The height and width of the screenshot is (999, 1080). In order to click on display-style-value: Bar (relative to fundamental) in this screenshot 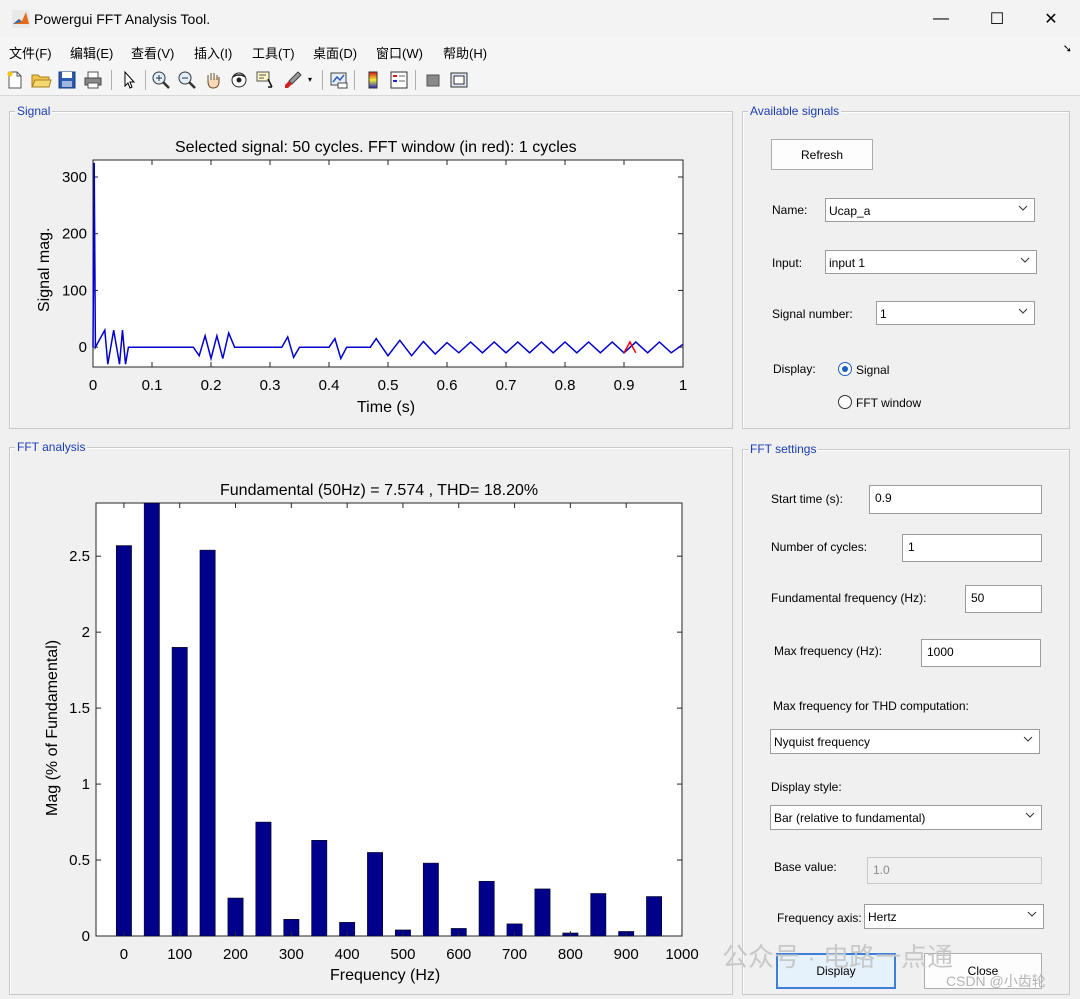, I will do `click(850, 818)`.